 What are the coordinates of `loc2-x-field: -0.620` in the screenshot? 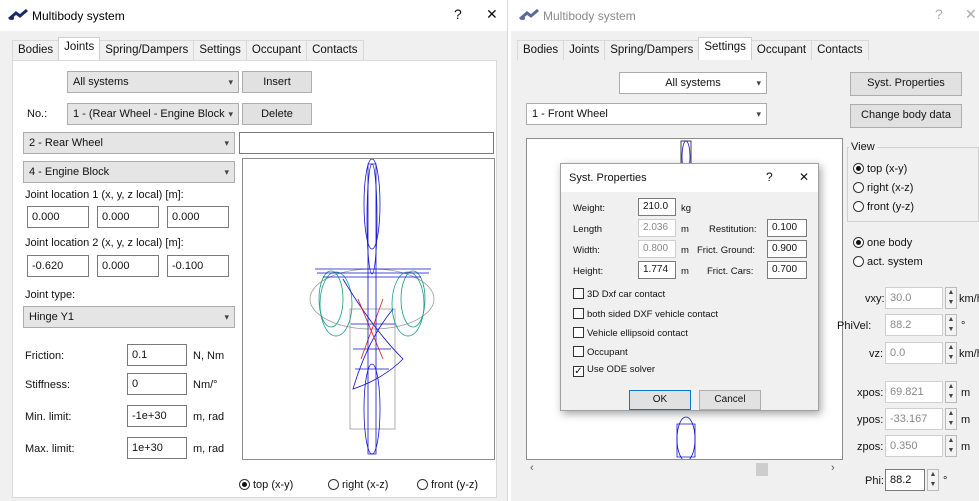 It's located at (58, 266).